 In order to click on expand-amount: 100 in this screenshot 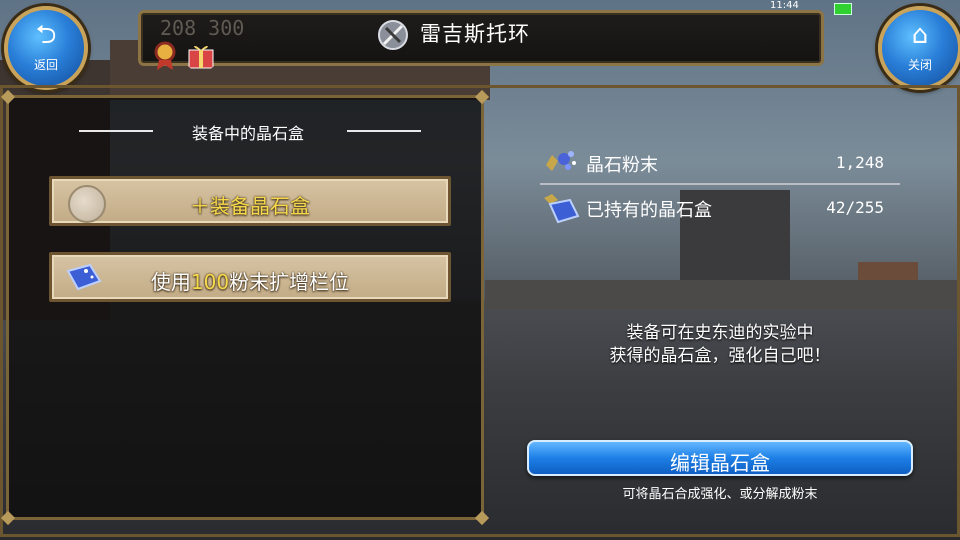, I will do `click(210, 282)`.